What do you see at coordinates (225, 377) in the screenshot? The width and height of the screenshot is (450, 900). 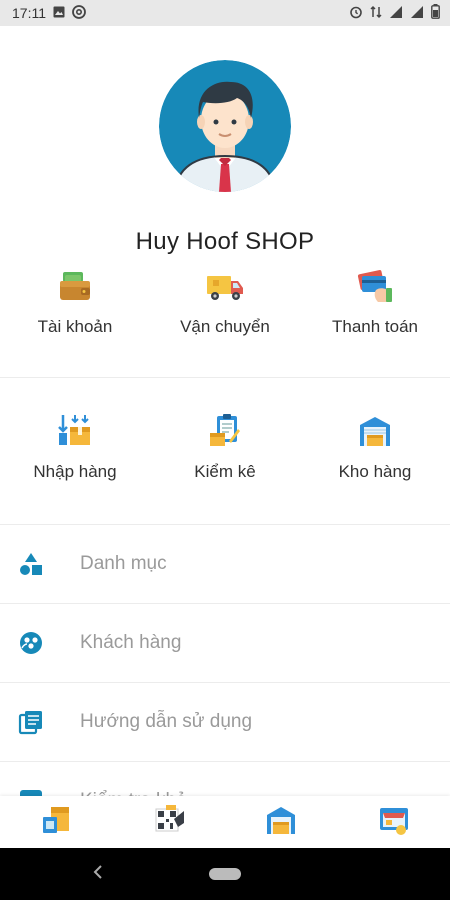 I see `divider` at bounding box center [225, 377].